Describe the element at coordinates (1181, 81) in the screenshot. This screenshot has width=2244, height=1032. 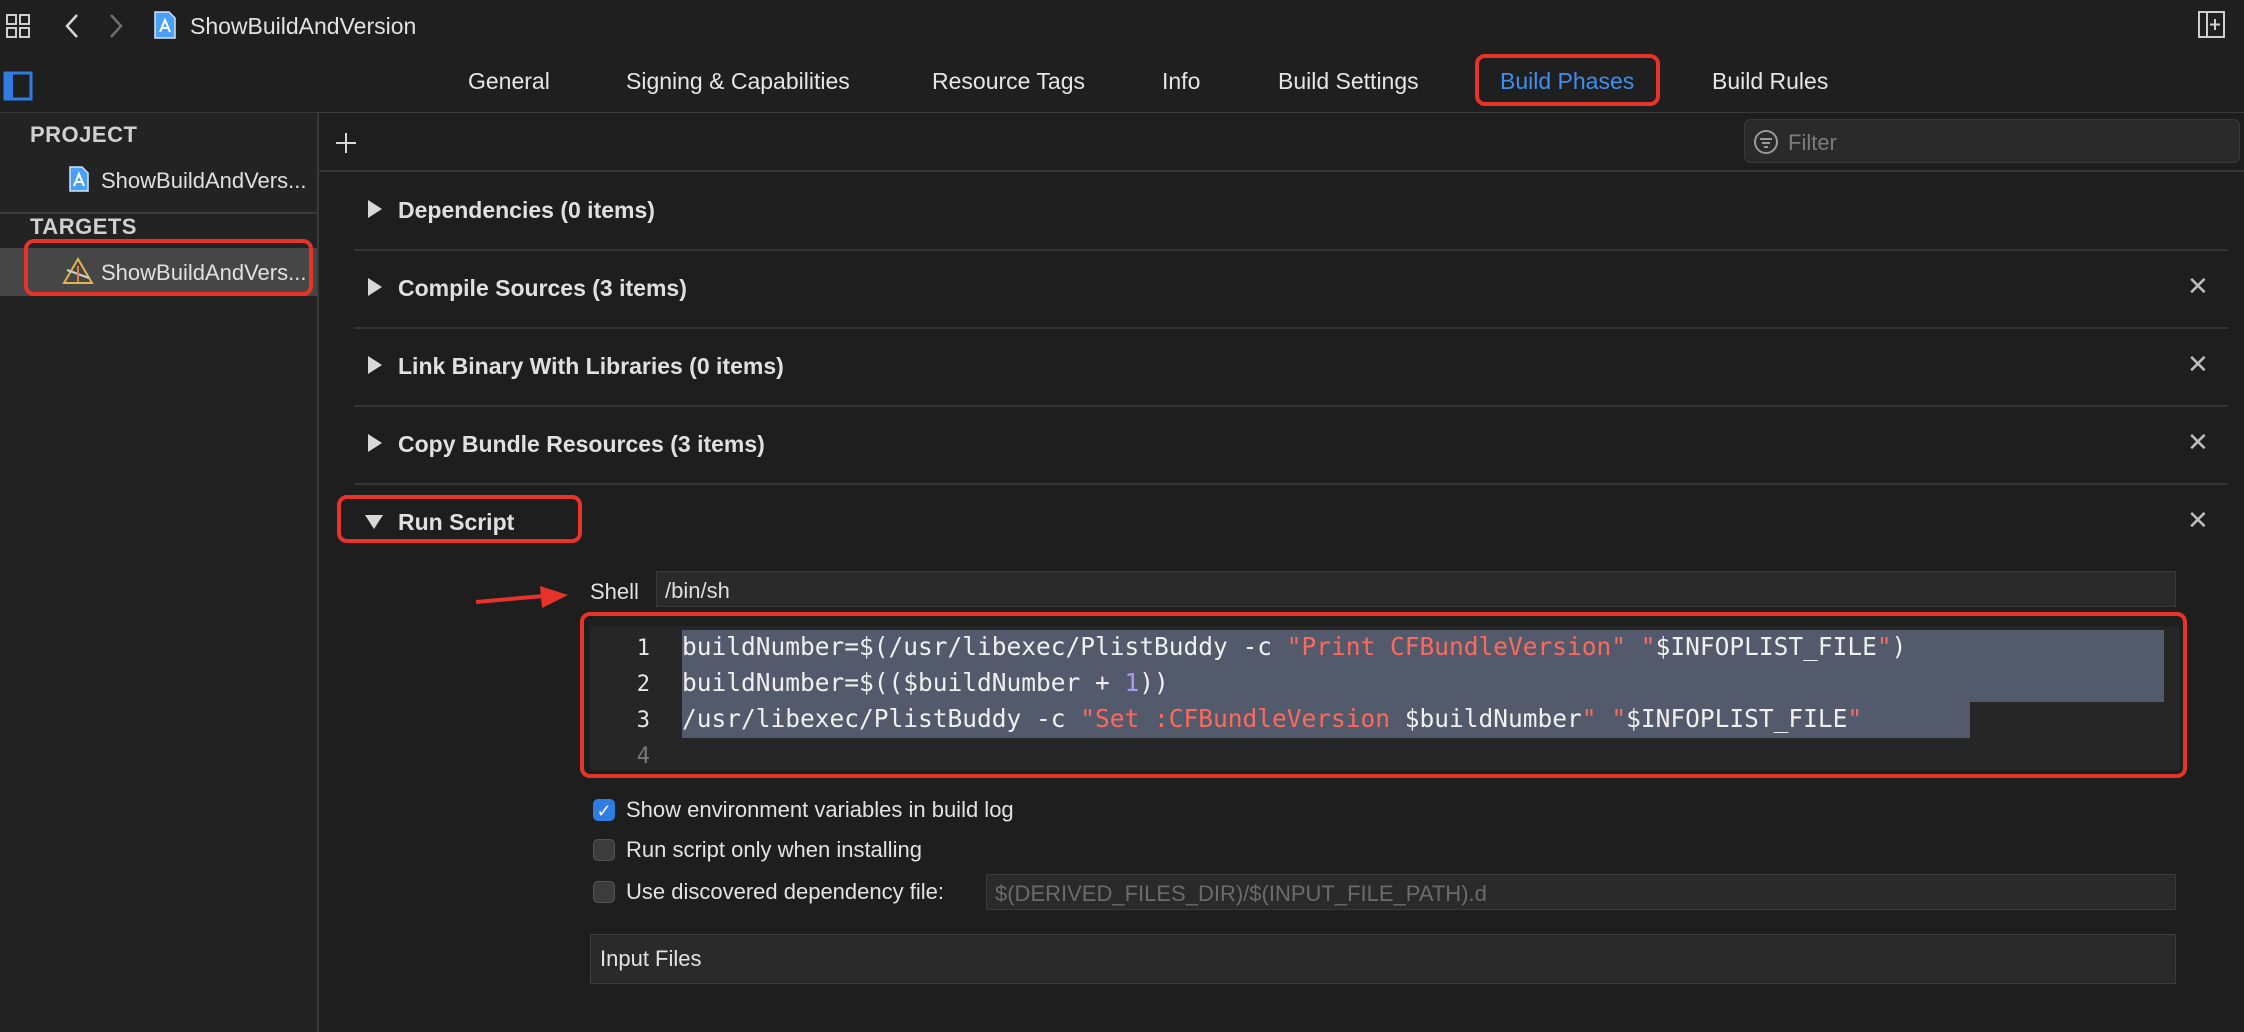
I see `tab-info: Info` at that location.